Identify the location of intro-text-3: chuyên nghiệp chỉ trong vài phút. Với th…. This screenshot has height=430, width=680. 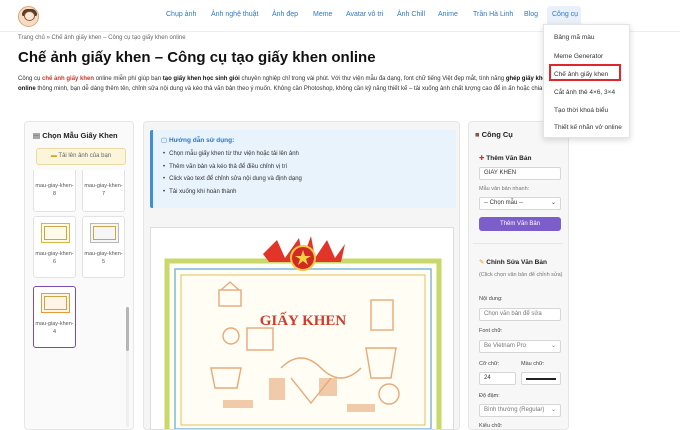
(372, 79).